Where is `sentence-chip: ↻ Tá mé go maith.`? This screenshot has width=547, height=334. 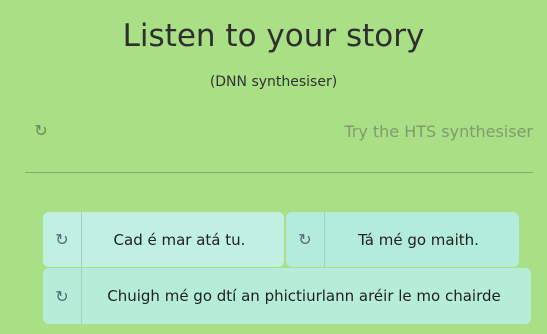
sentence-chip: ↻ Tá mé go maith. is located at coordinates (402, 239).